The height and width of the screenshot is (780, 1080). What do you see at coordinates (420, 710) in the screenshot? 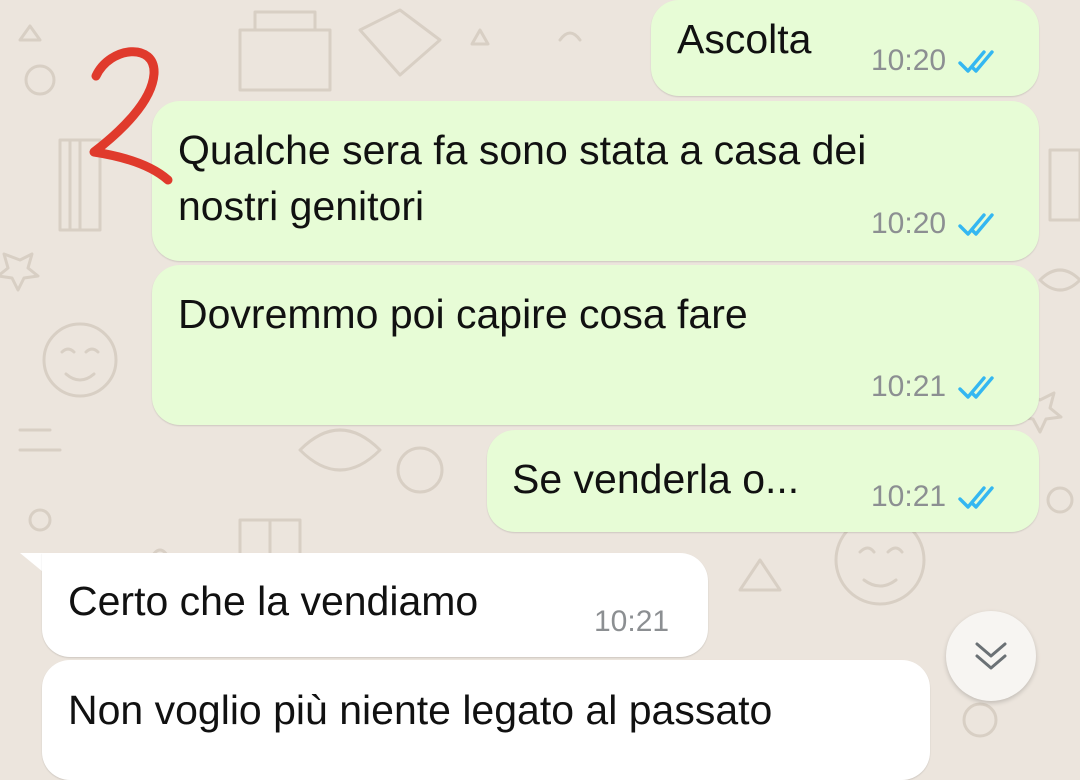
I see `message-text: Non voglio più niente legato al passato` at bounding box center [420, 710].